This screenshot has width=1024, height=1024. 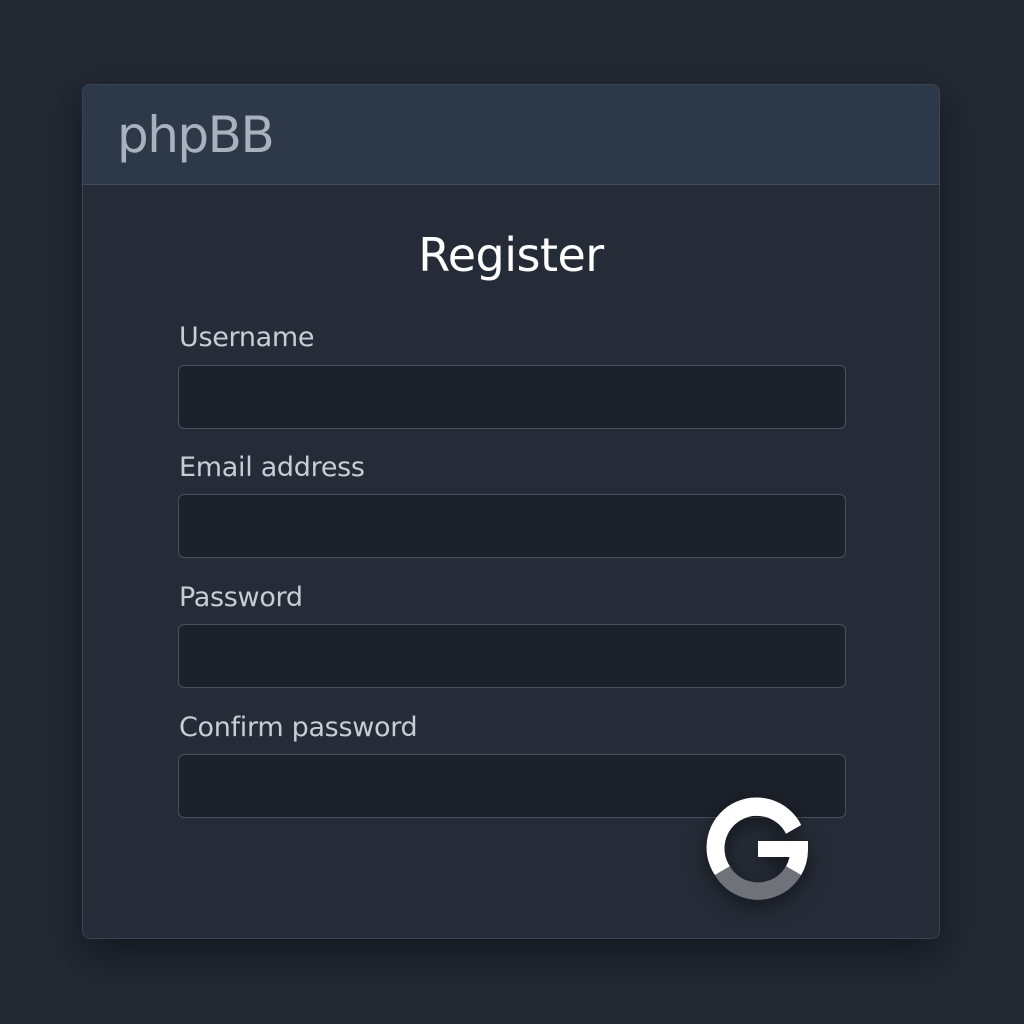 I want to click on page-title: Register, so click(x=511, y=255).